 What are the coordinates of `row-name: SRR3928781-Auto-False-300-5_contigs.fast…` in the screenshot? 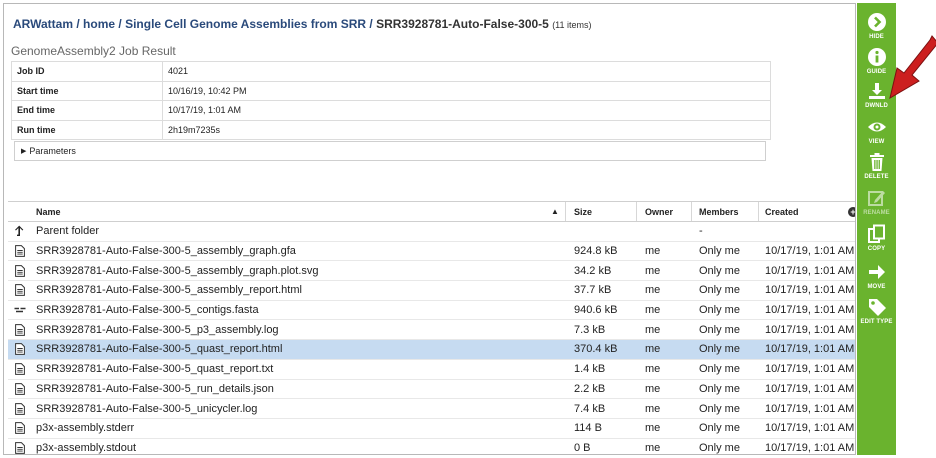 It's located at (147, 310).